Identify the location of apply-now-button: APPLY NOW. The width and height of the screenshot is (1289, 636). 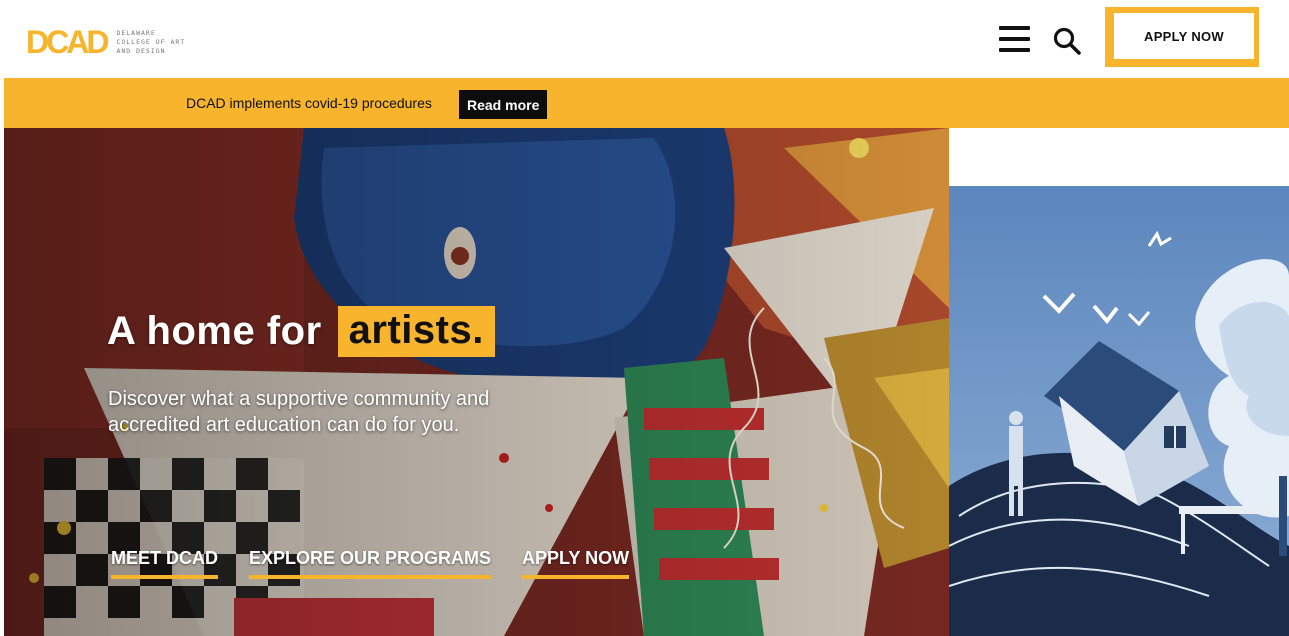
(1184, 36).